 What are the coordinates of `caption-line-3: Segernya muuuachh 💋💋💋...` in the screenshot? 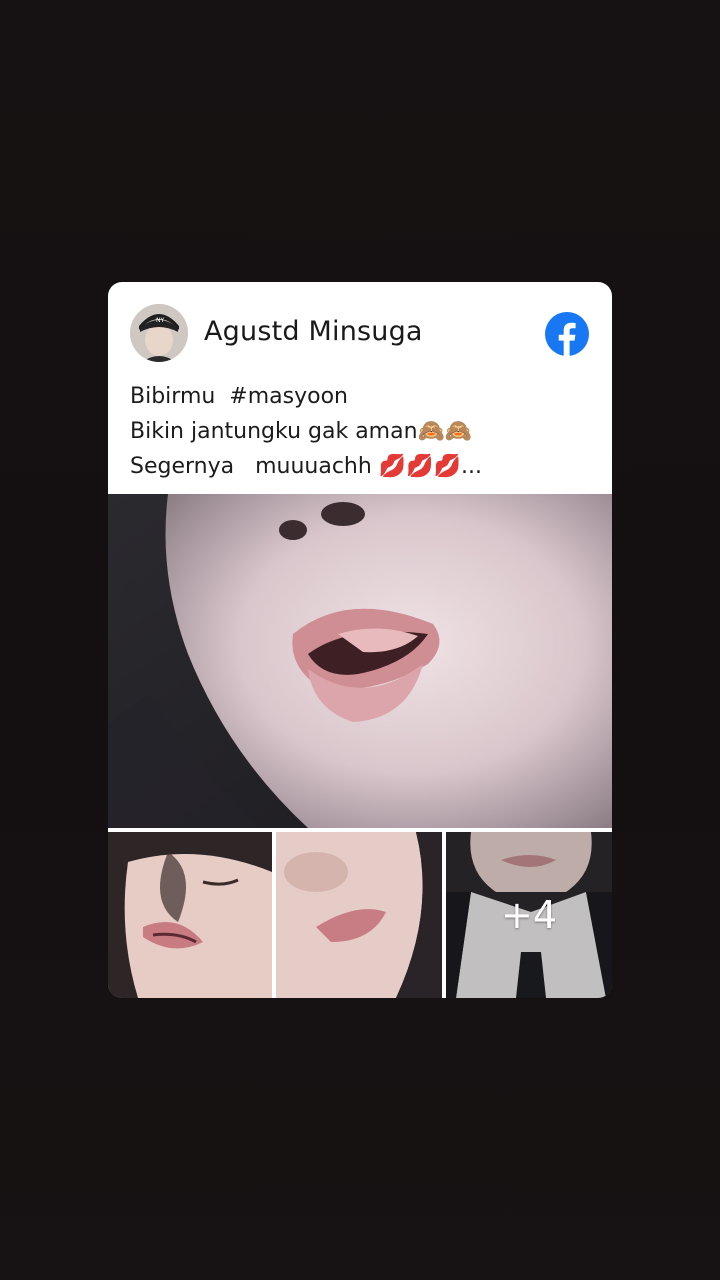 It's located at (306, 466).